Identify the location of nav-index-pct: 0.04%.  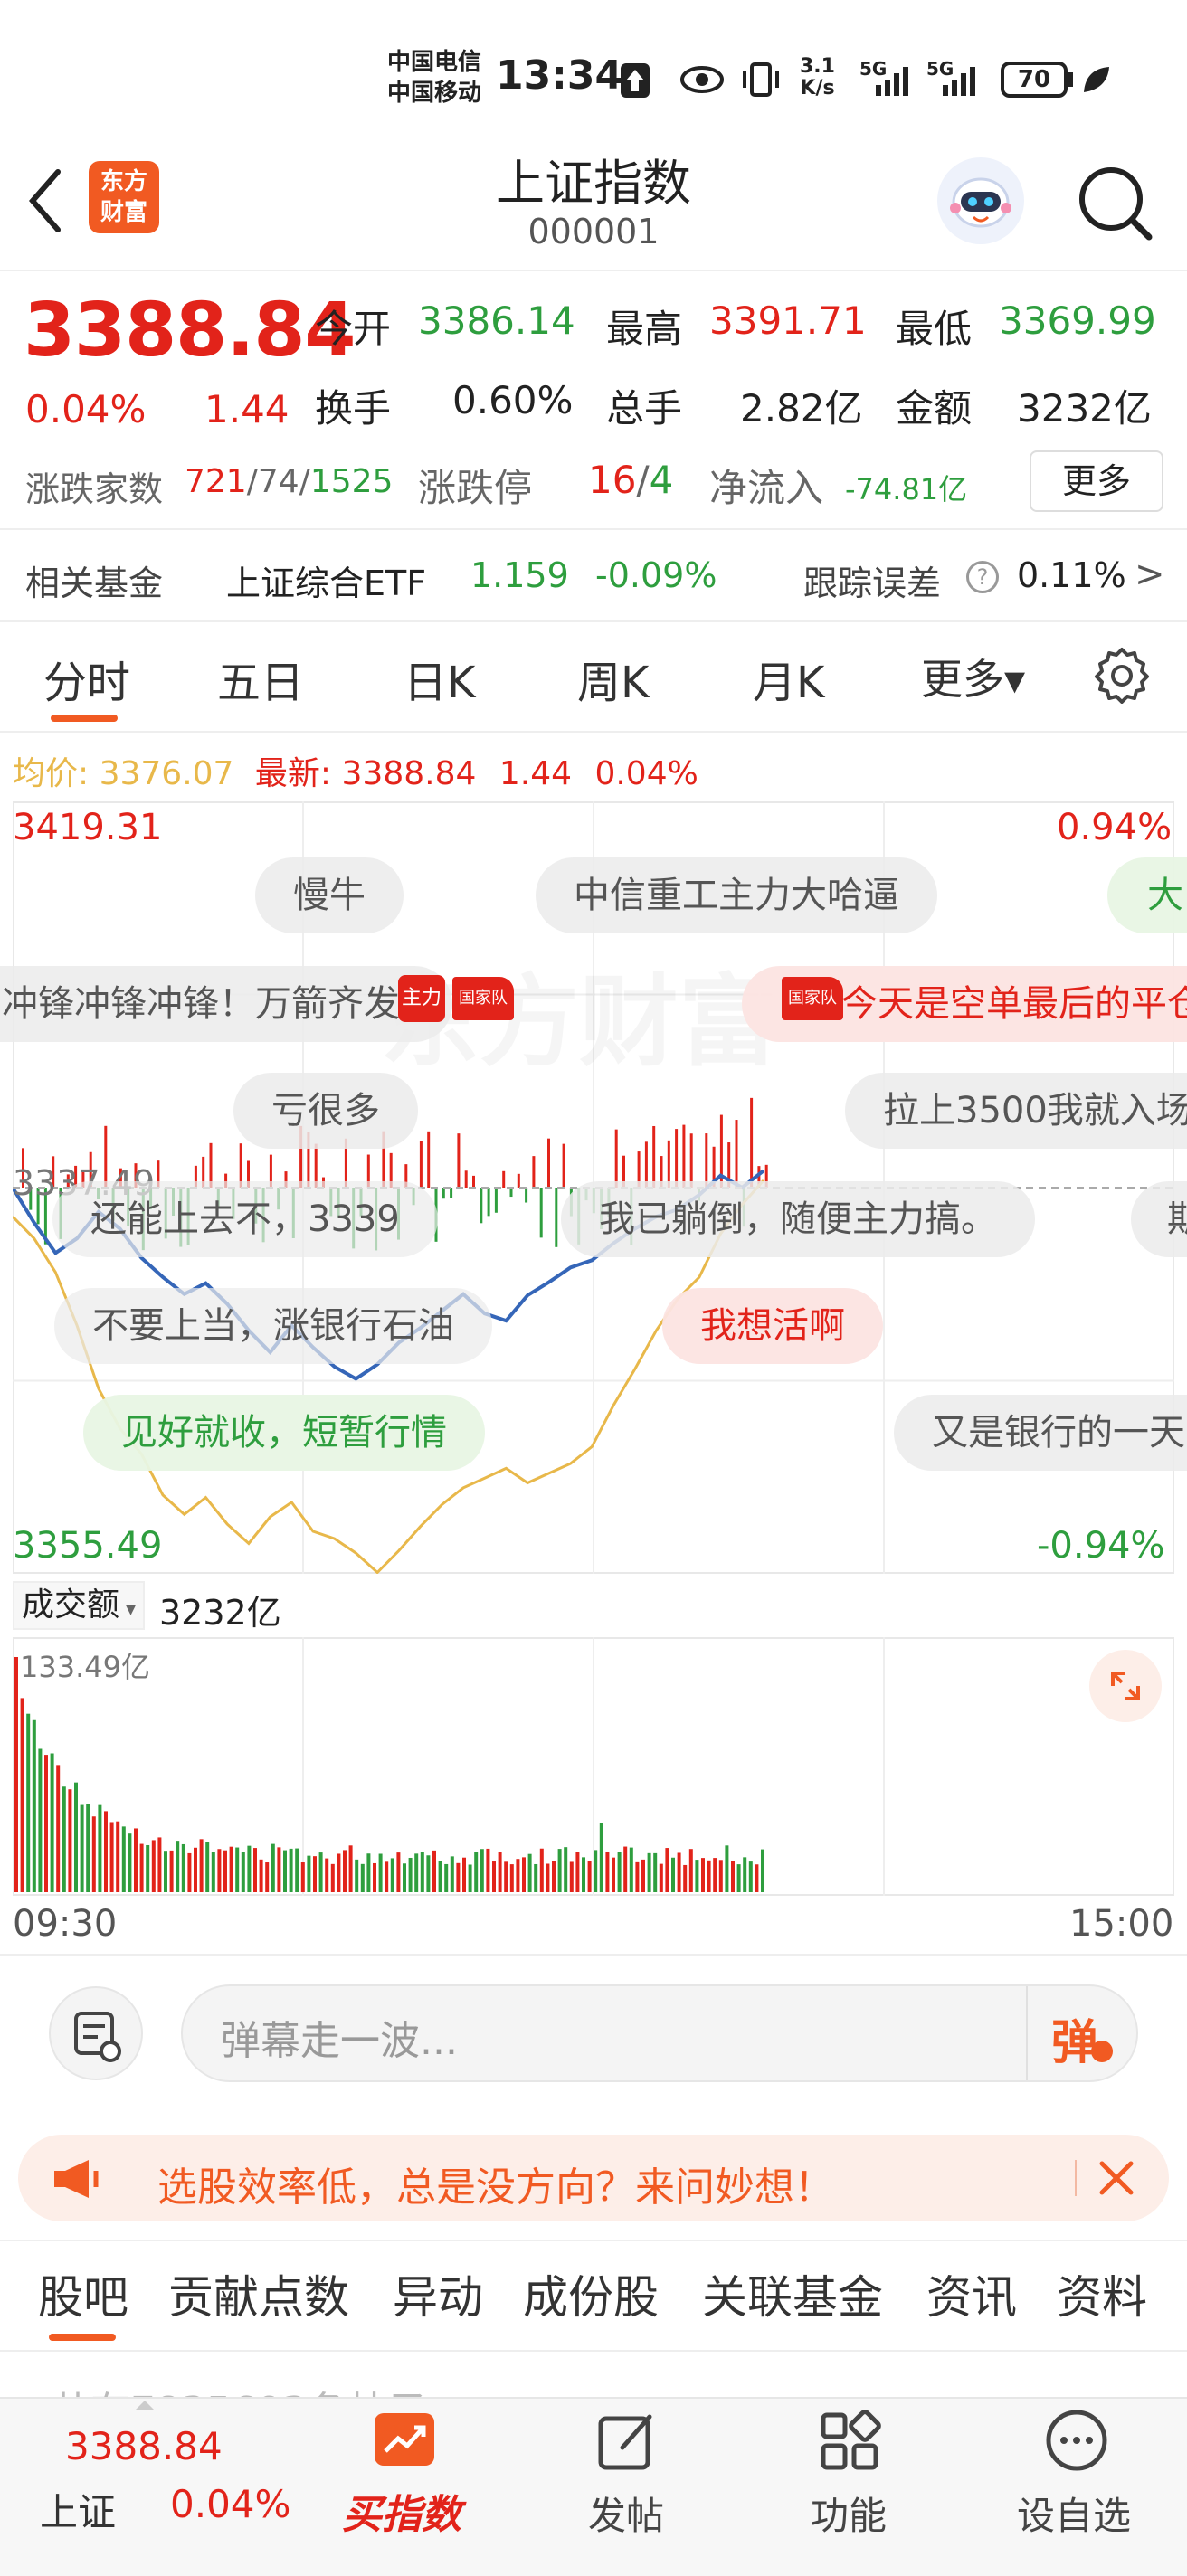
(230, 2504).